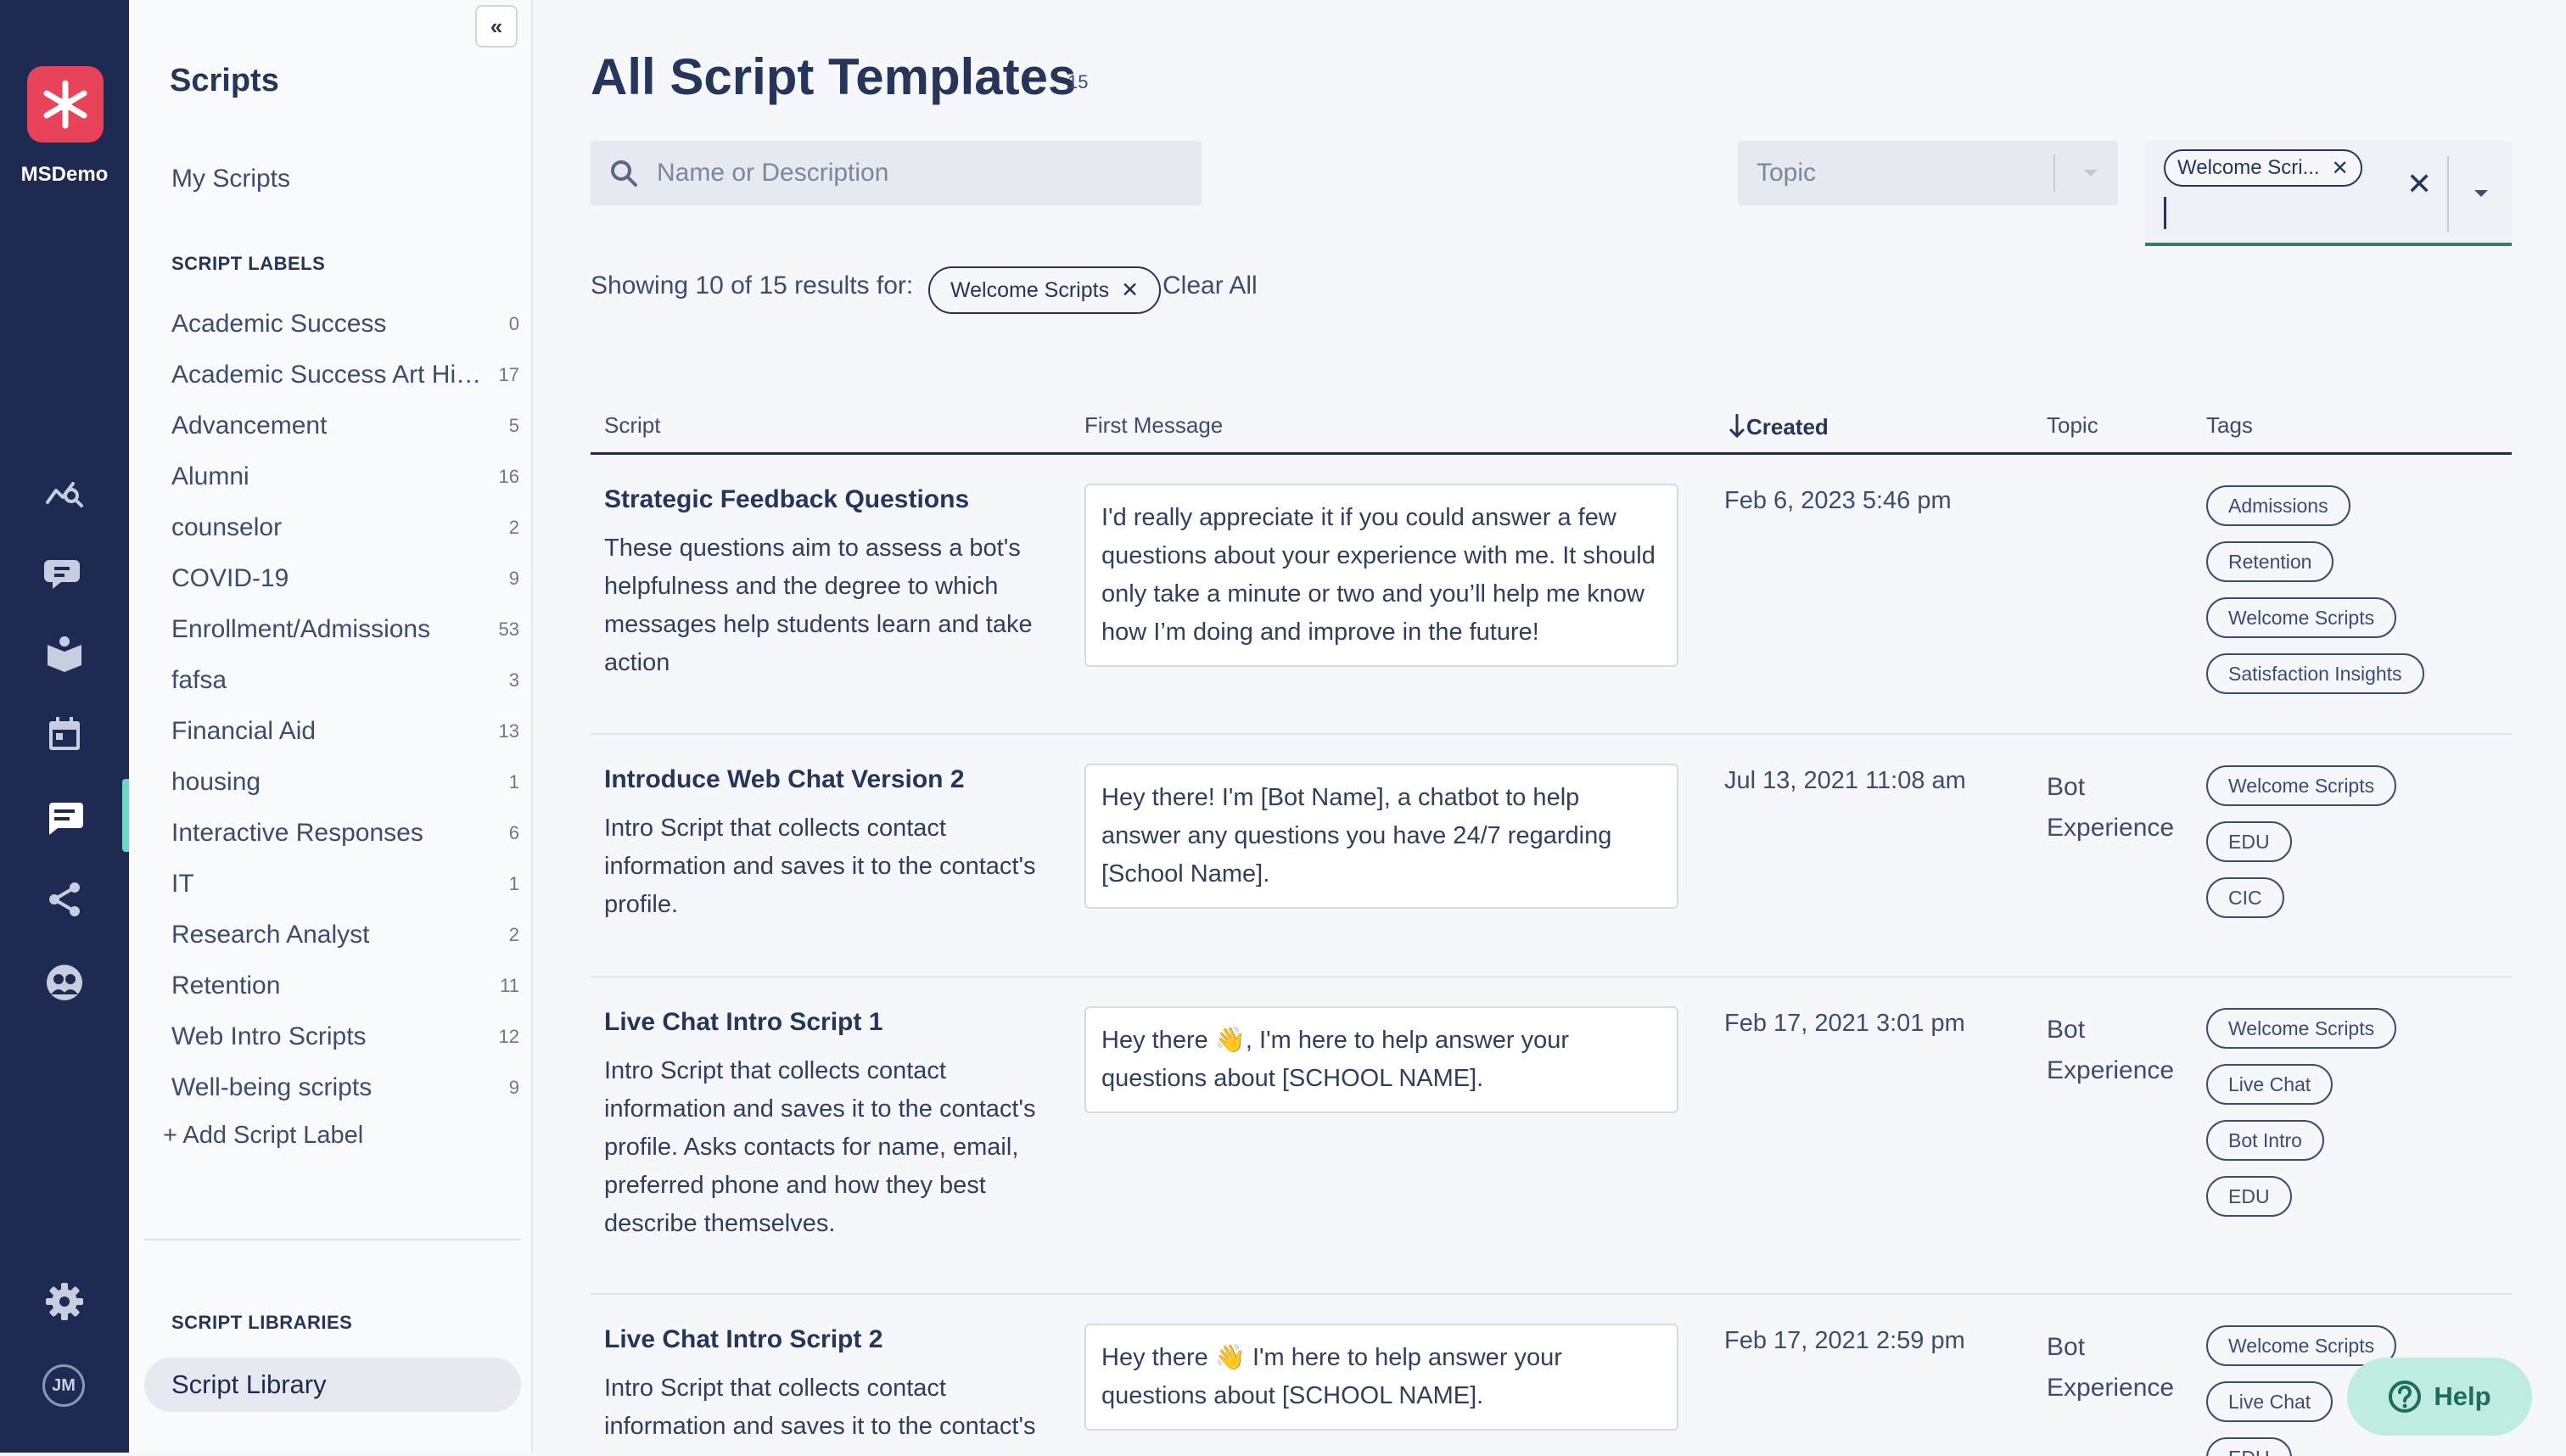 This screenshot has height=1456, width=2566. Describe the element at coordinates (64, 653) in the screenshot. I see `knowledge-book-icon` at that location.